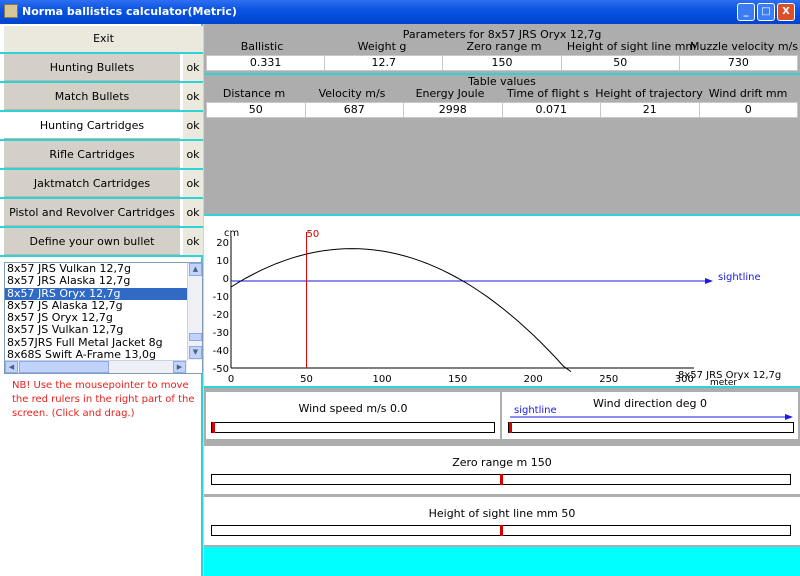  I want to click on wind-sightline-label: sightline, so click(535, 410).